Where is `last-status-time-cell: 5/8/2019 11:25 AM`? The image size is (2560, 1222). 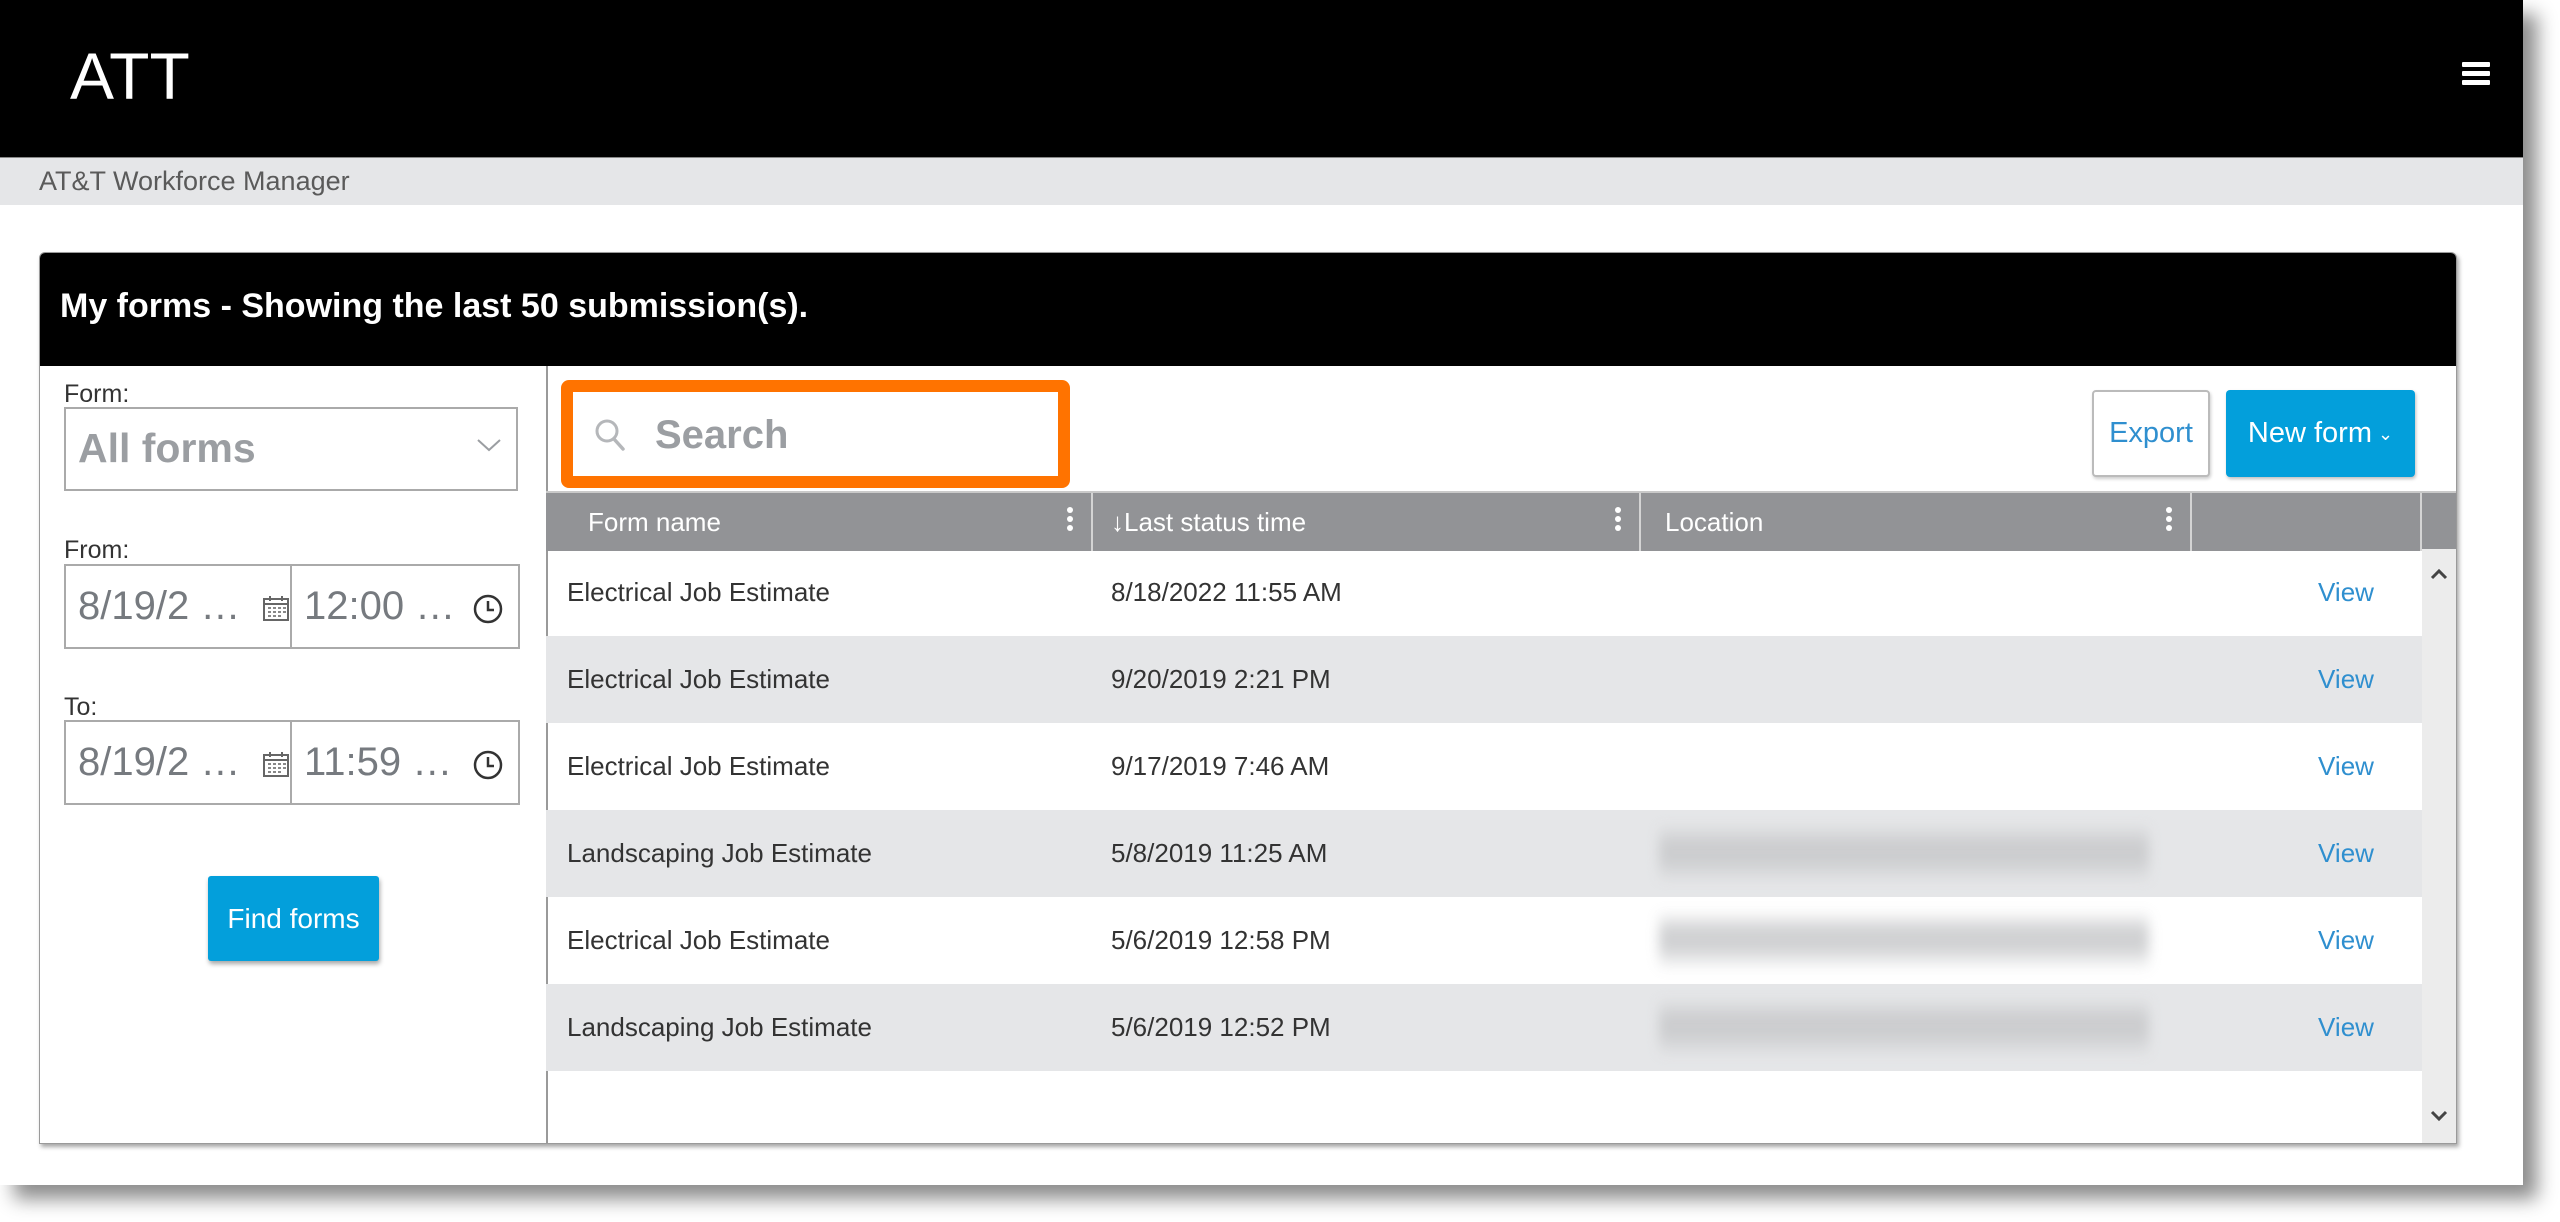
last-status-time-cell: 5/8/2019 11:25 AM is located at coordinates (1219, 853).